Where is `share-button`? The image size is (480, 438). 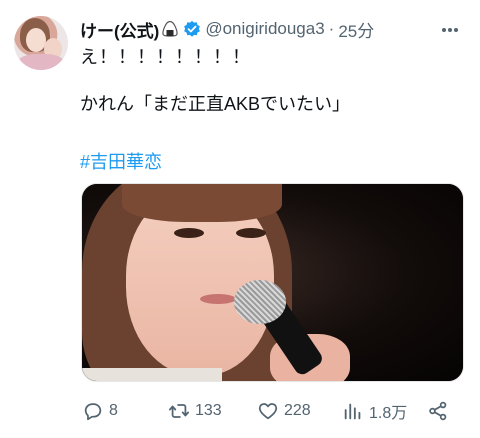
share-button is located at coordinates (440, 411).